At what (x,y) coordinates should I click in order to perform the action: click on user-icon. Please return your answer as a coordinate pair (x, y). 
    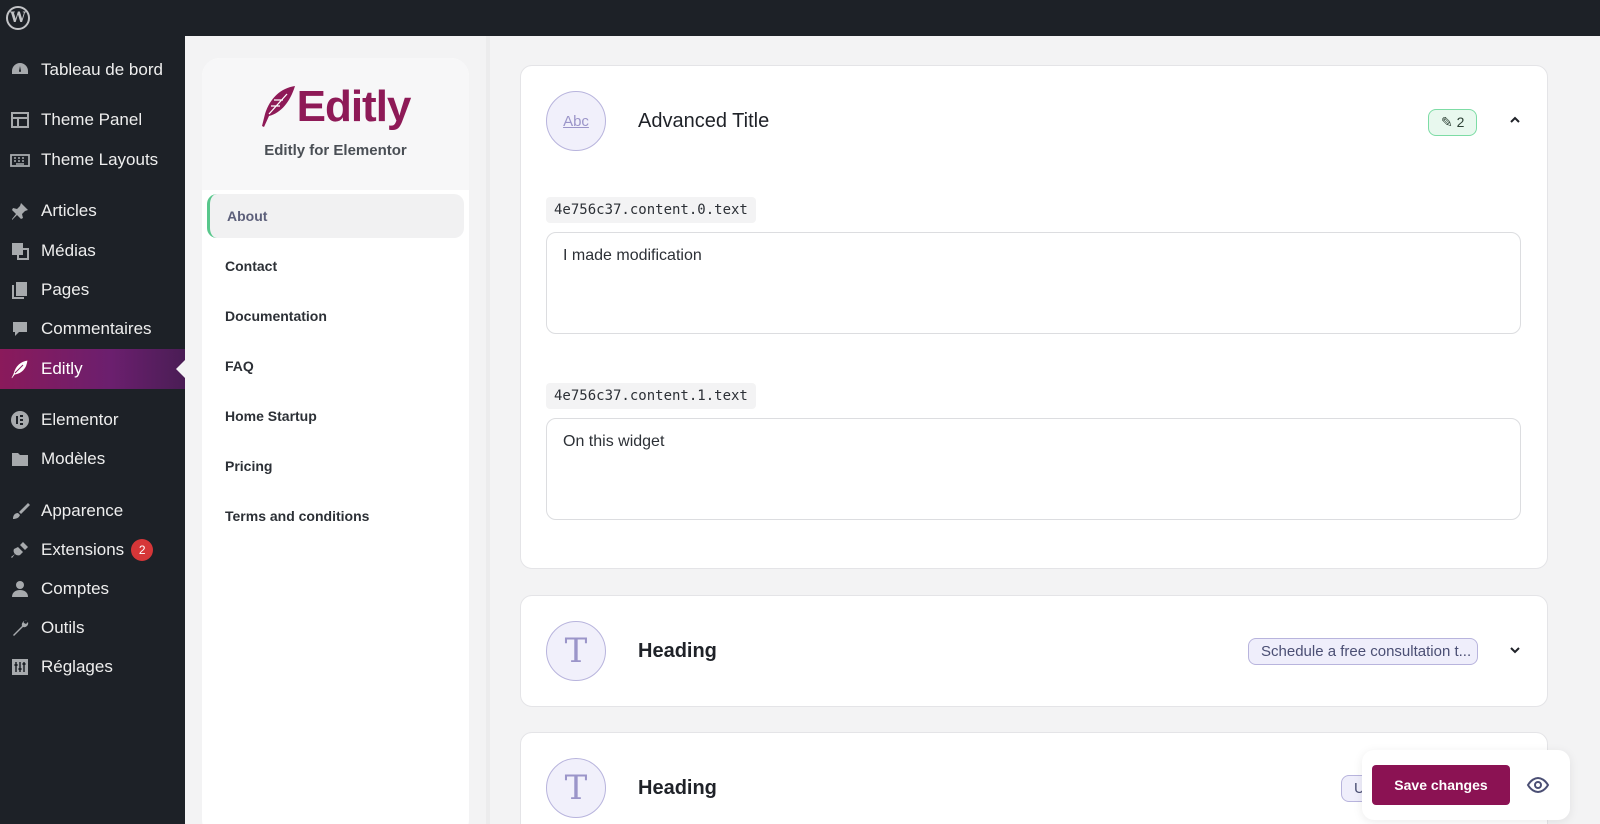
    Looking at the image, I should click on (20, 589).